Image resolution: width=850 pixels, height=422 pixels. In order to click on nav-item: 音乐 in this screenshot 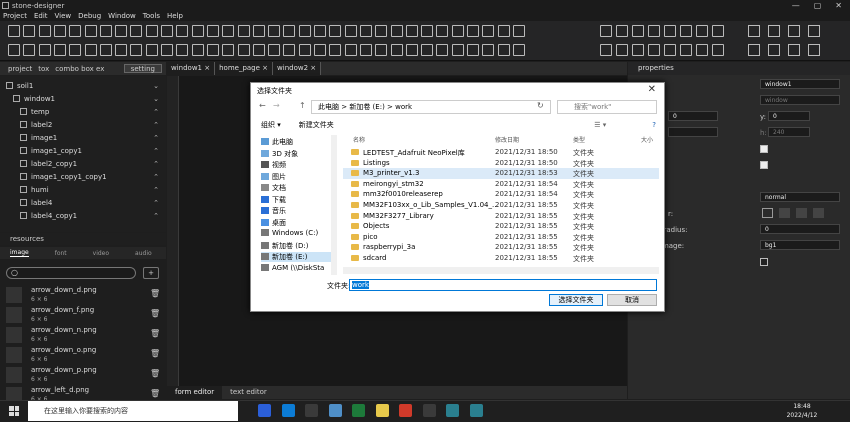, I will do `click(273, 211)`.